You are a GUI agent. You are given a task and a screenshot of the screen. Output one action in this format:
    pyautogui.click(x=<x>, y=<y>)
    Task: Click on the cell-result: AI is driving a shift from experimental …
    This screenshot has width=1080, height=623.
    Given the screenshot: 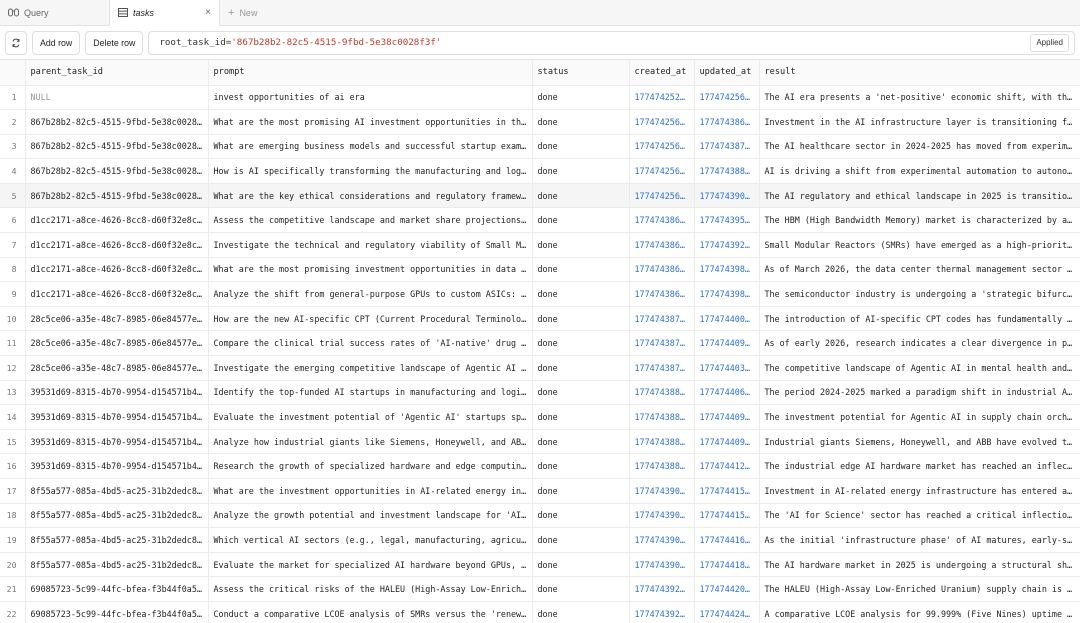 What is the action you would take?
    pyautogui.click(x=919, y=171)
    